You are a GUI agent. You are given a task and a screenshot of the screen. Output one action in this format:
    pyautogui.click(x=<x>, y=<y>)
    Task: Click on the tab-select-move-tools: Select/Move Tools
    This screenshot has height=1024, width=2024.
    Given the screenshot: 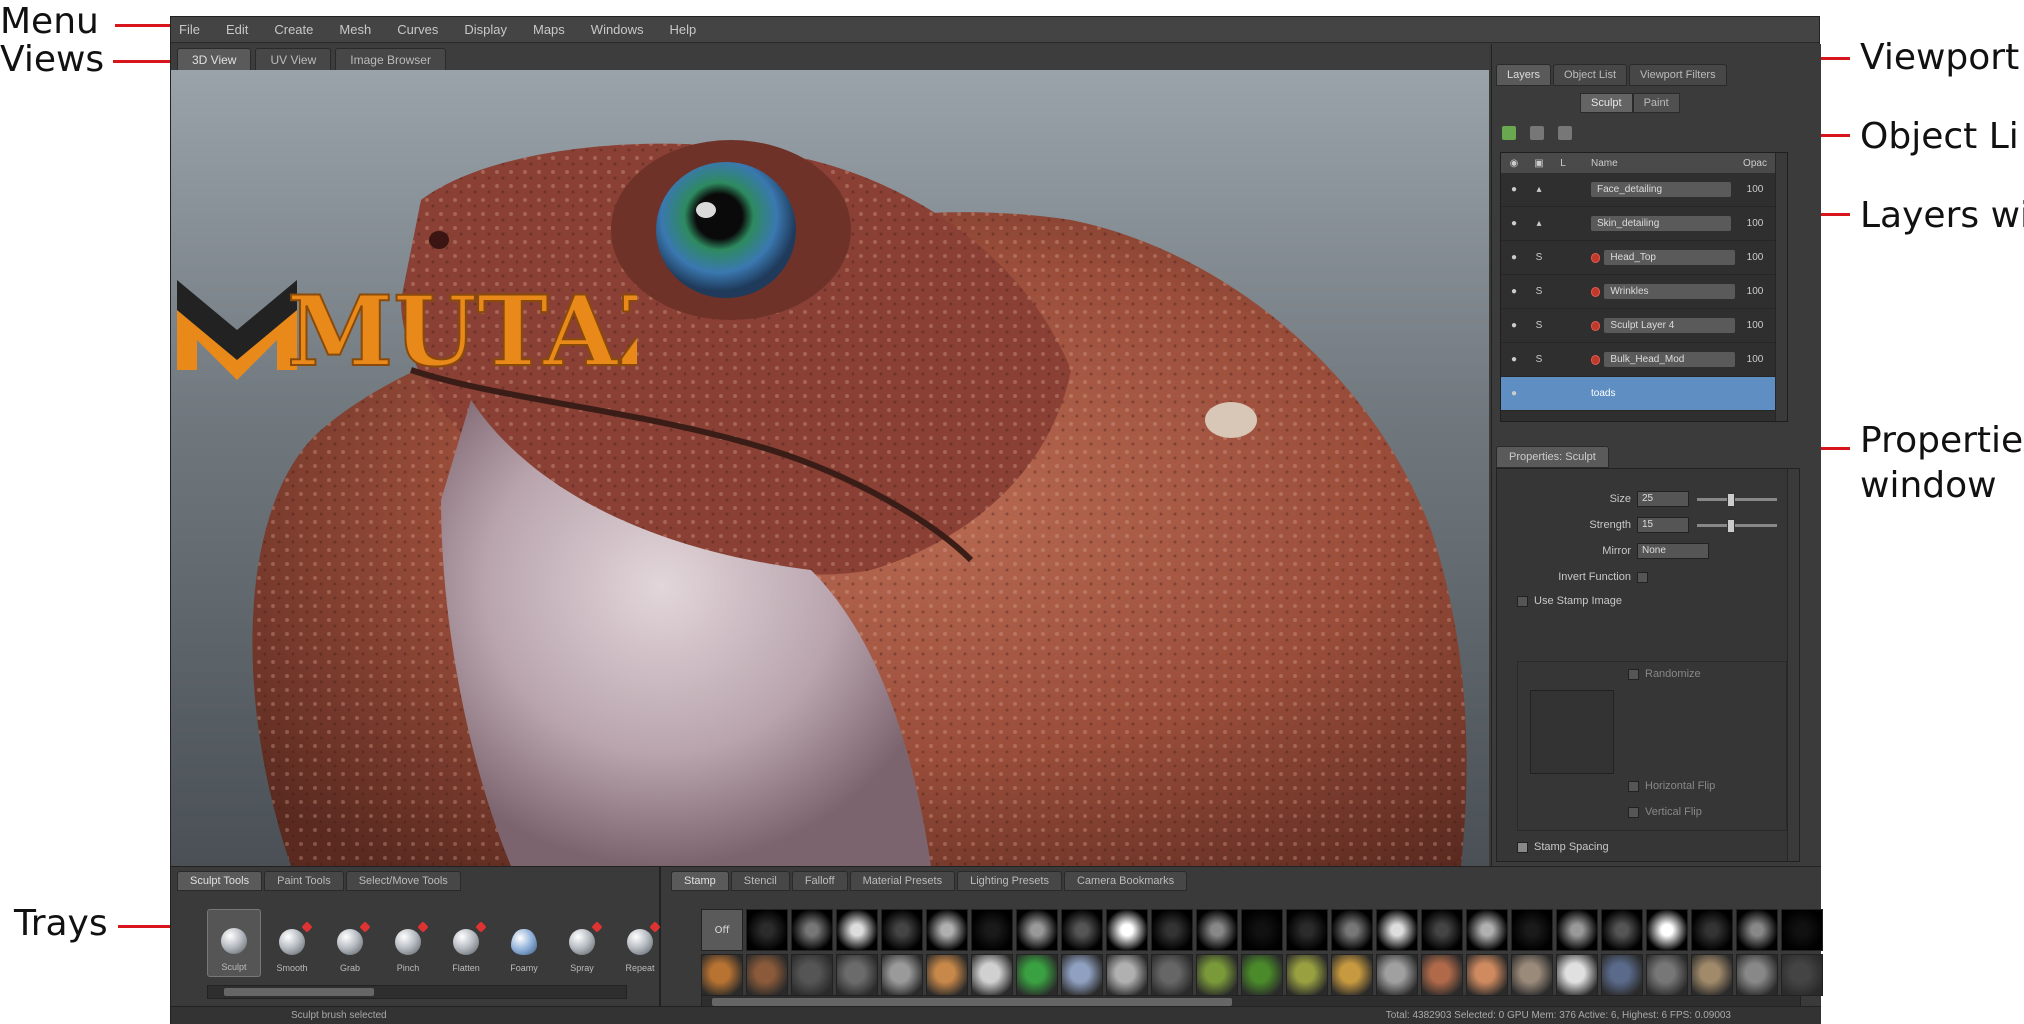 What is the action you would take?
    pyautogui.click(x=403, y=881)
    